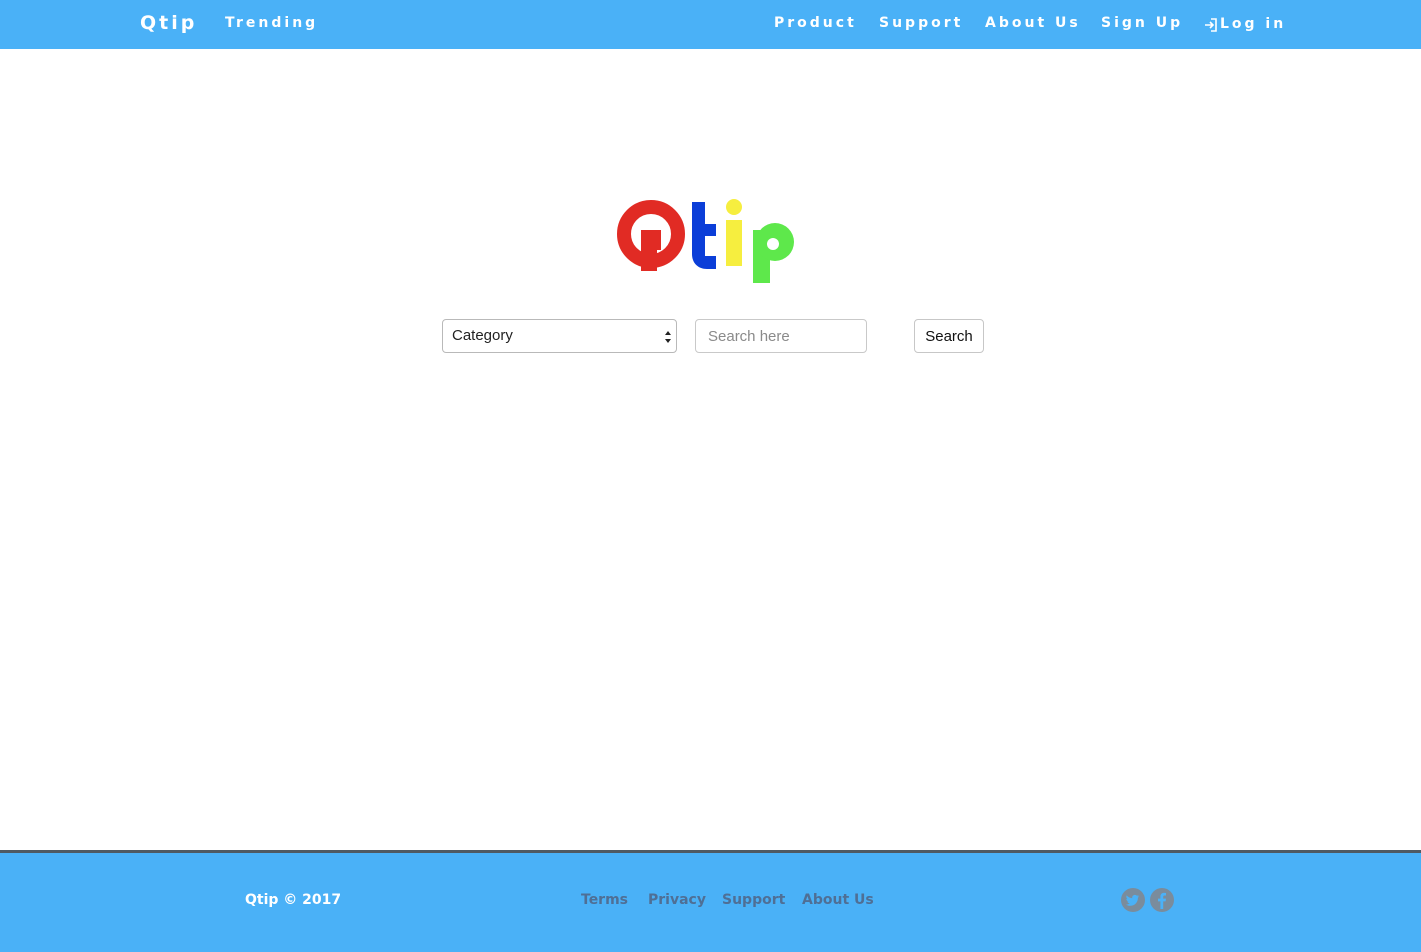 This screenshot has width=1421, height=952. Describe the element at coordinates (1033, 24) in the screenshot. I see `nav-about-us: About Us` at that location.